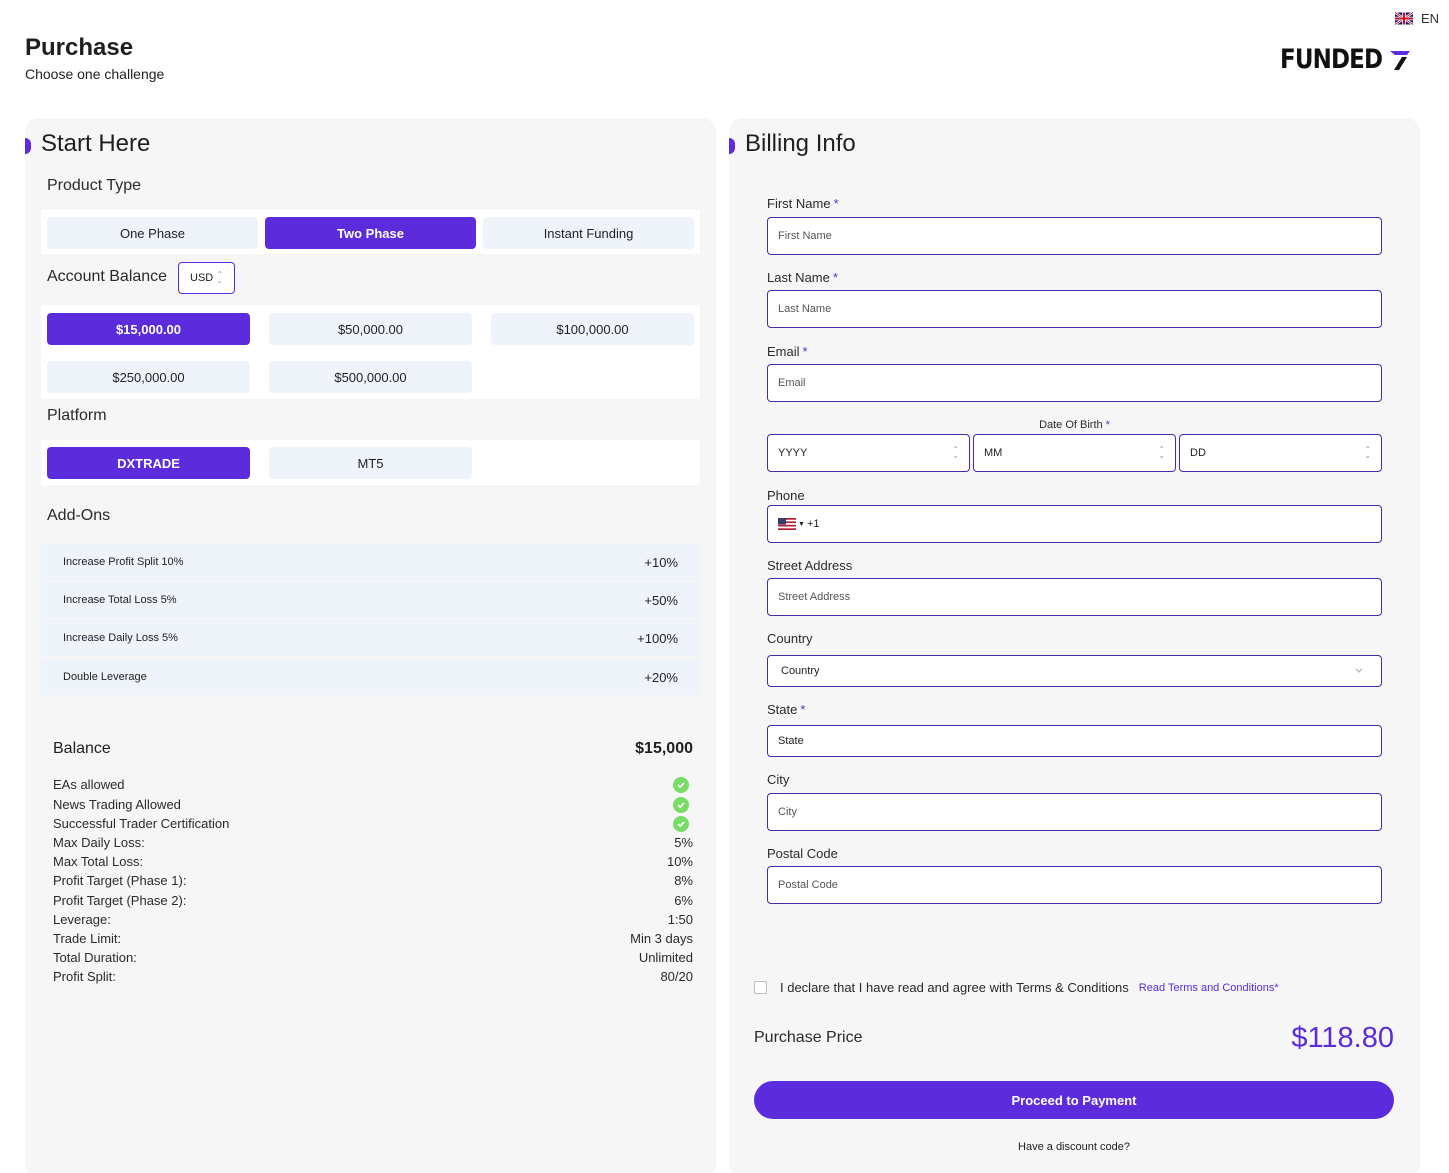 The image size is (1449, 1173). I want to click on country-select: Country, so click(1074, 671).